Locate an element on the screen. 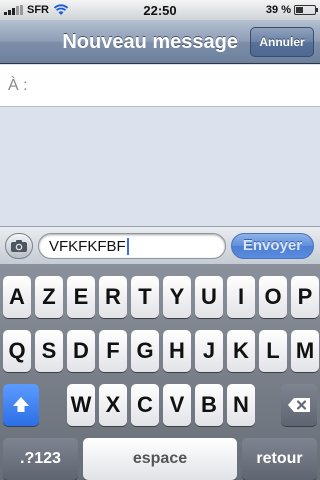  compose-bar: VFKFKFBF Envoyer is located at coordinates (160, 245).